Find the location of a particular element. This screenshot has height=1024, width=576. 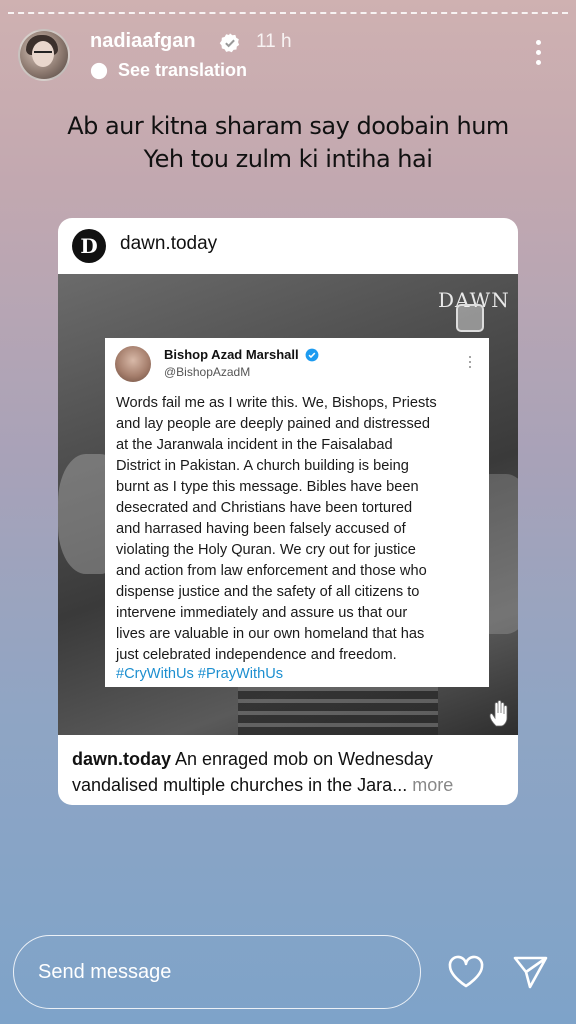

story-caption-line-1: Ab aur kitna sharam say doobain hum is located at coordinates (288, 126).